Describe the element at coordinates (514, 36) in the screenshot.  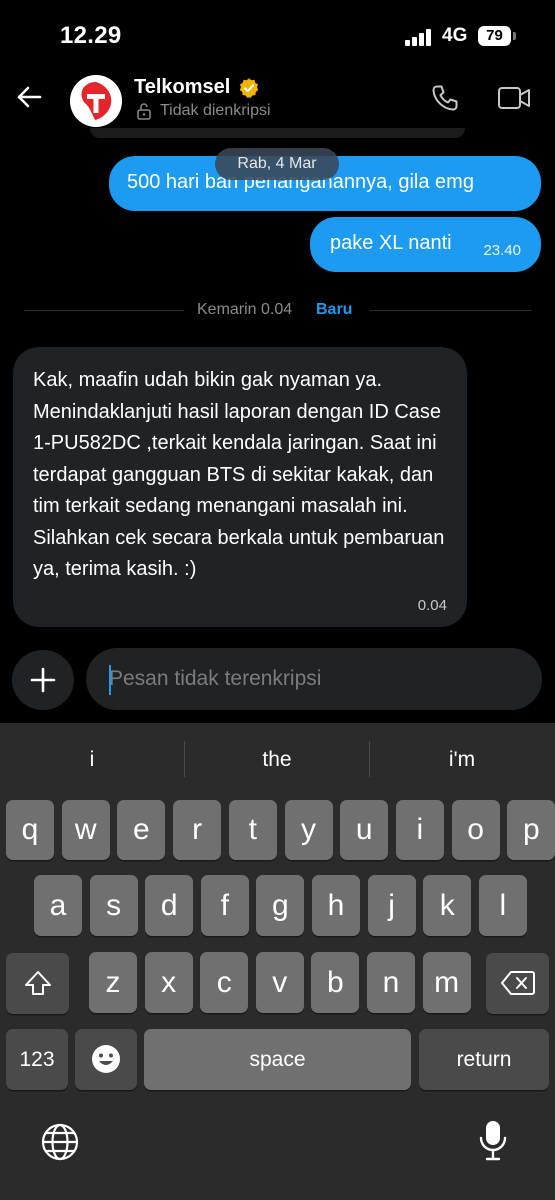
I see `battery-tip` at that location.